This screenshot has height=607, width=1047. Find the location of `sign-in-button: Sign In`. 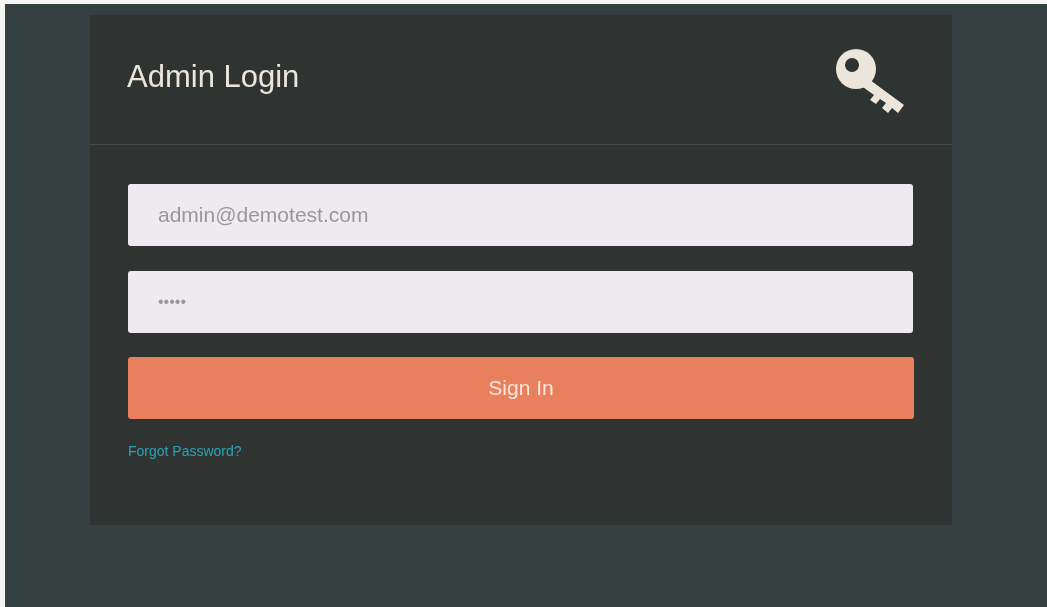

sign-in-button: Sign In is located at coordinates (521, 388).